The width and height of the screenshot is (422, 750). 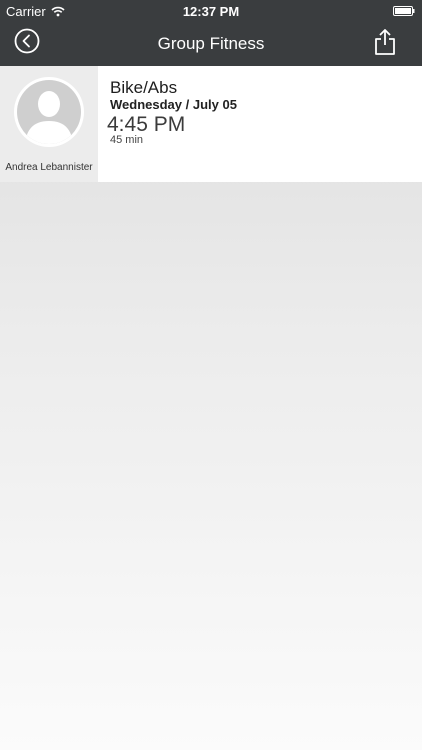 I want to click on person-placeholder-icon, so click(x=49, y=112).